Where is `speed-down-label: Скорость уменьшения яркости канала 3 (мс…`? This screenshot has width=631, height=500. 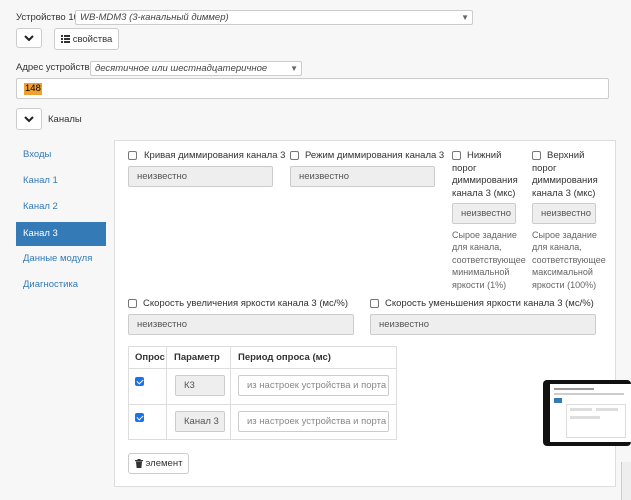 speed-down-label: Скорость уменьшения яркости канала 3 (мс… is located at coordinates (489, 303).